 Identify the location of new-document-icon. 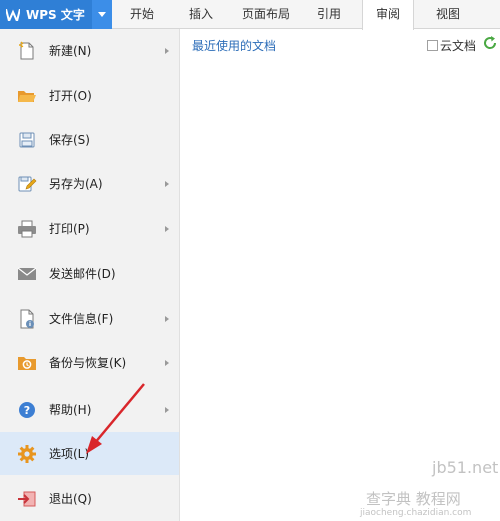
(27, 50).